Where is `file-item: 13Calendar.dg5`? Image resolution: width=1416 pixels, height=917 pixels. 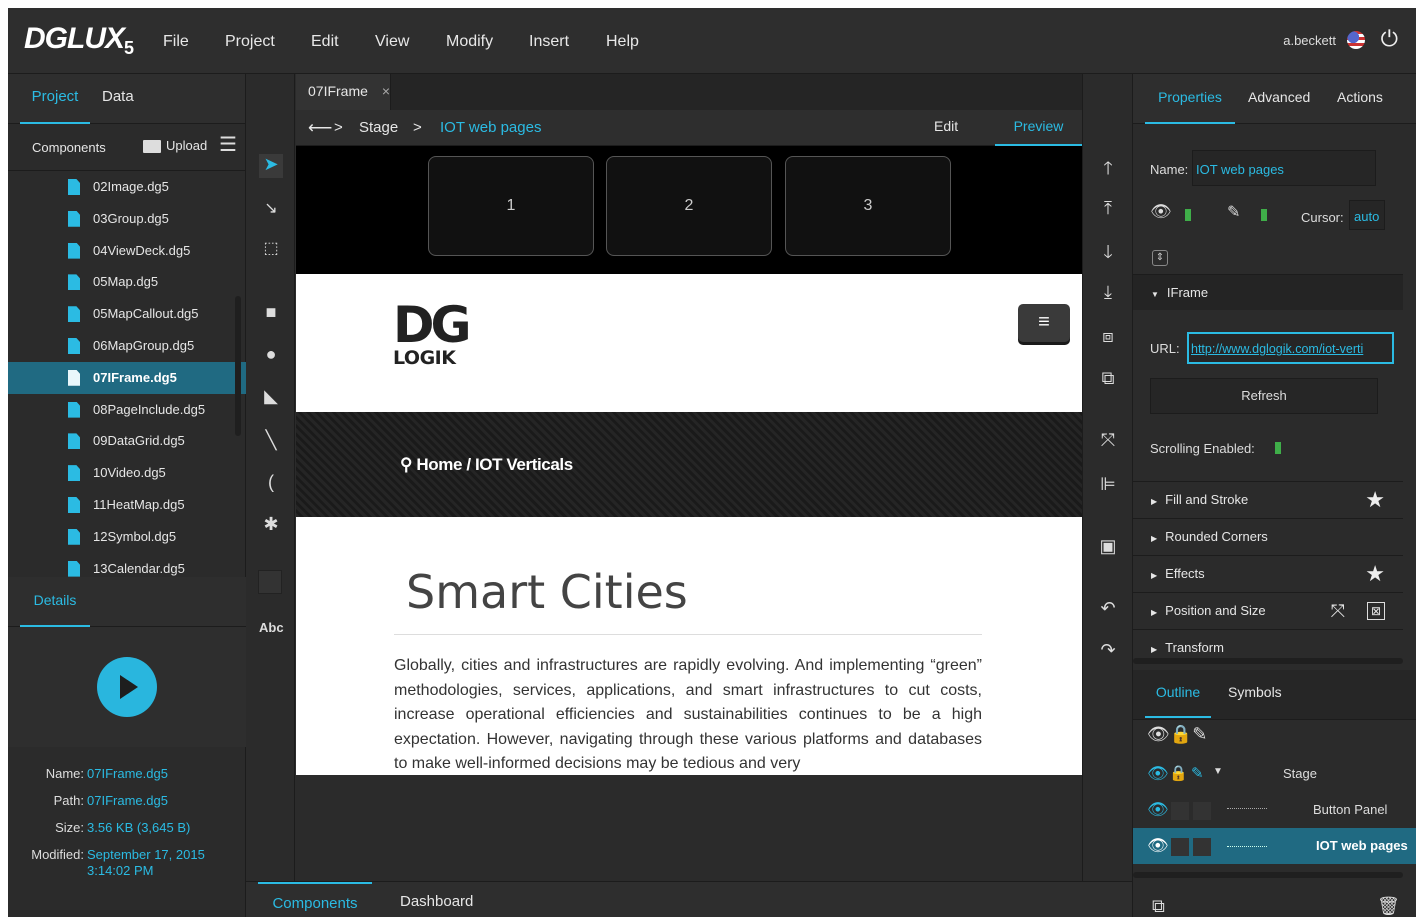
file-item: 13Calendar.dg5 is located at coordinates (127, 565).